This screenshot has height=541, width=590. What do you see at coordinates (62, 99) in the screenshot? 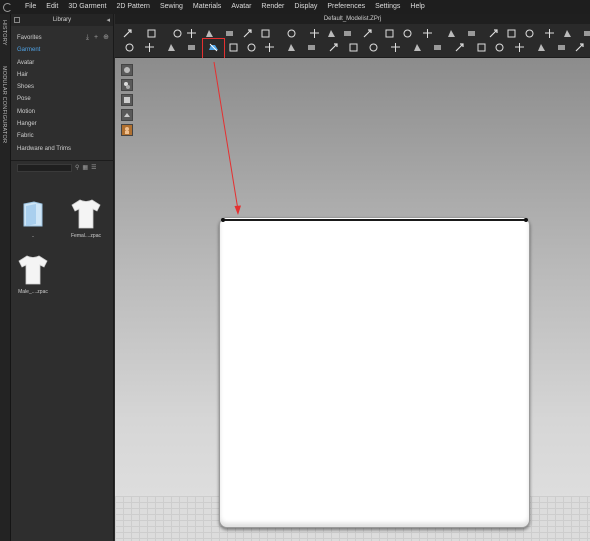
I see `tree-item-pose: Pose` at bounding box center [62, 99].